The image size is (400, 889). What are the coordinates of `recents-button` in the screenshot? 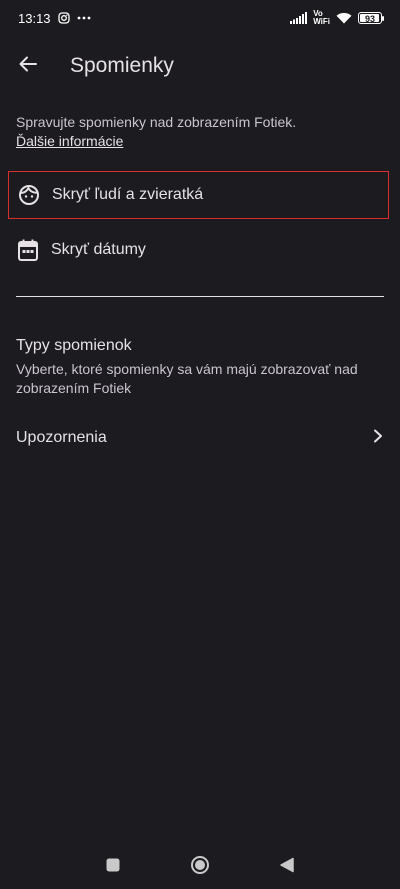 It's located at (113, 865).